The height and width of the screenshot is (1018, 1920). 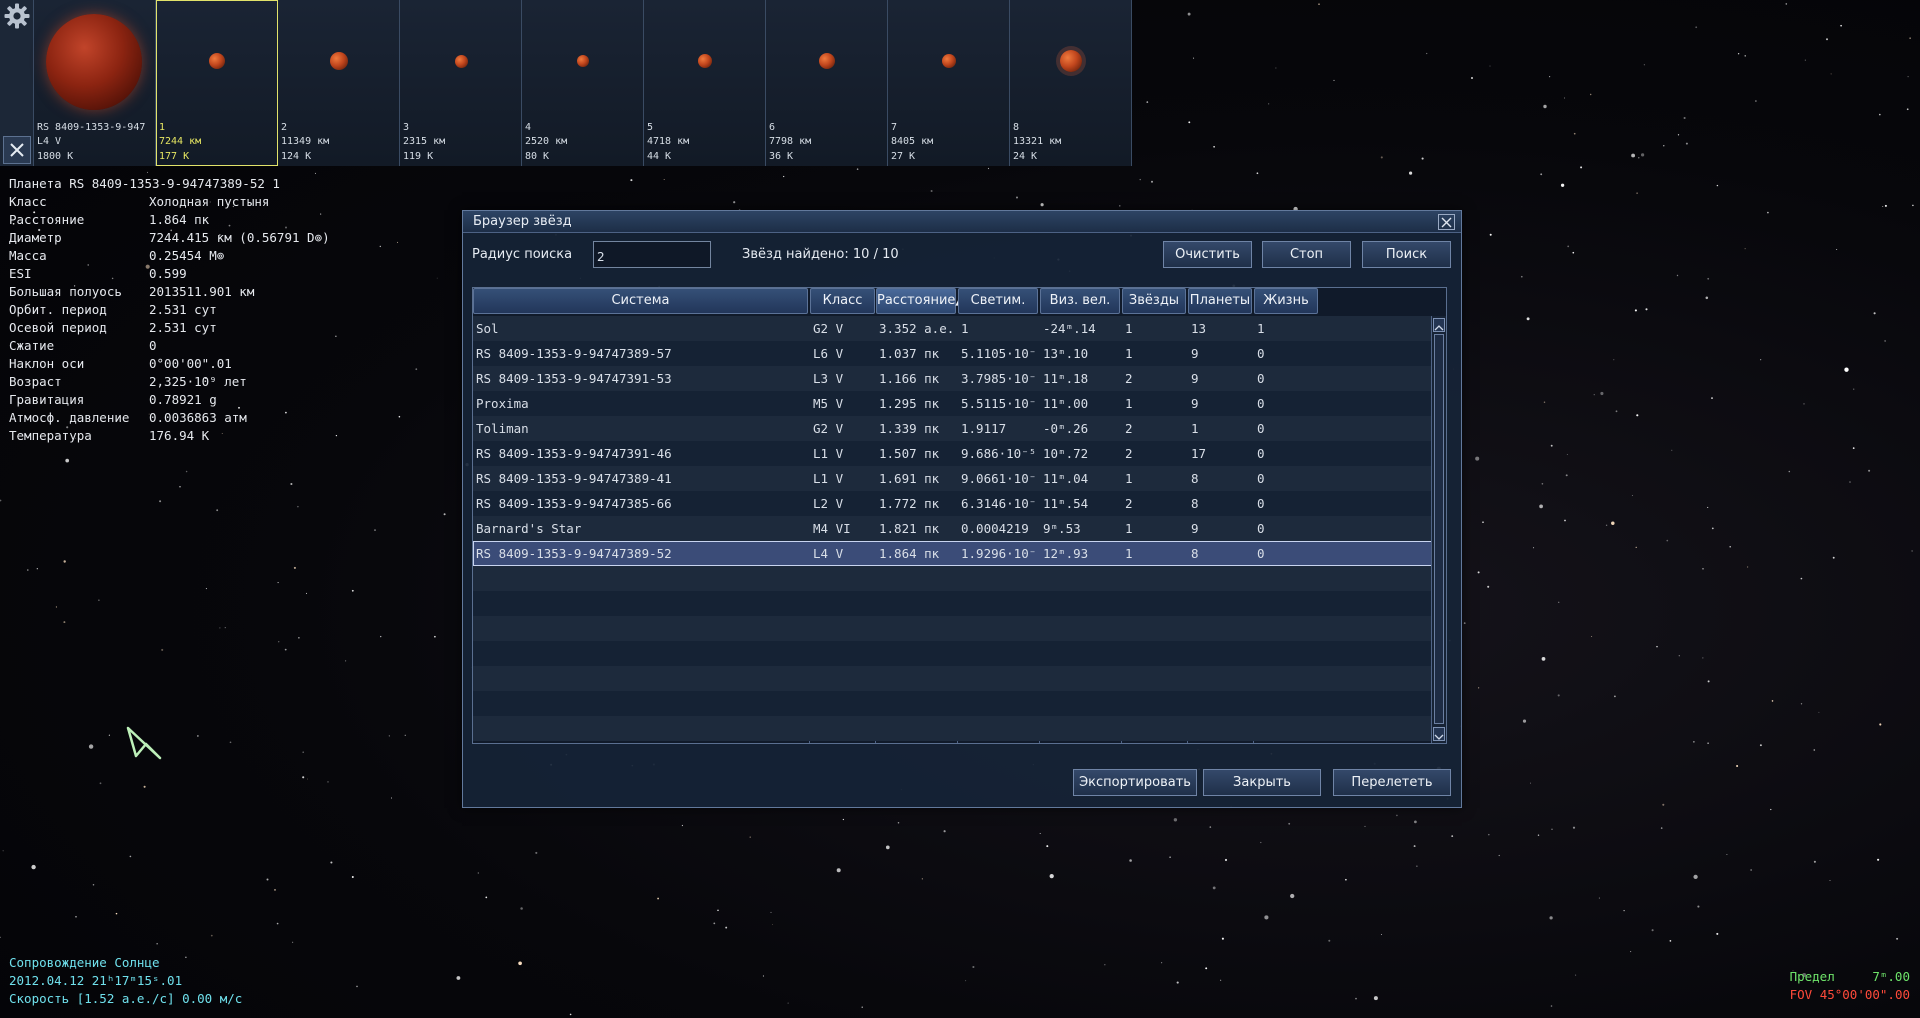 I want to click on table-row: Proxima M5 V 1.295 пк 5.5115·10⁻⁵ 11ᵐ.00 1 9 0, so click(x=953, y=403).